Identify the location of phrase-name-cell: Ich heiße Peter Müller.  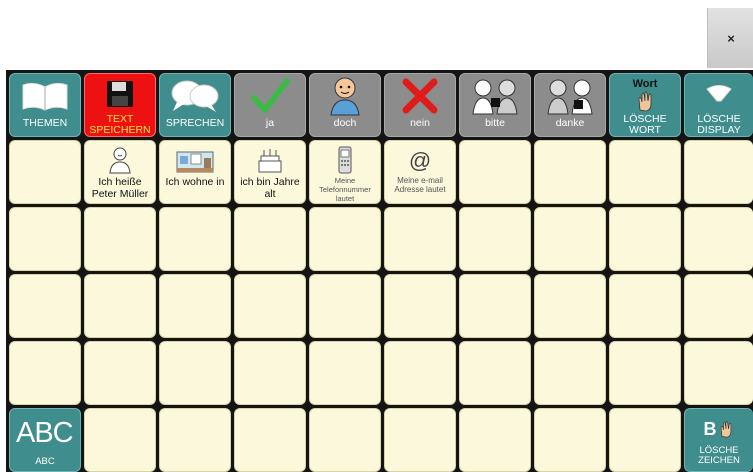
(120, 172).